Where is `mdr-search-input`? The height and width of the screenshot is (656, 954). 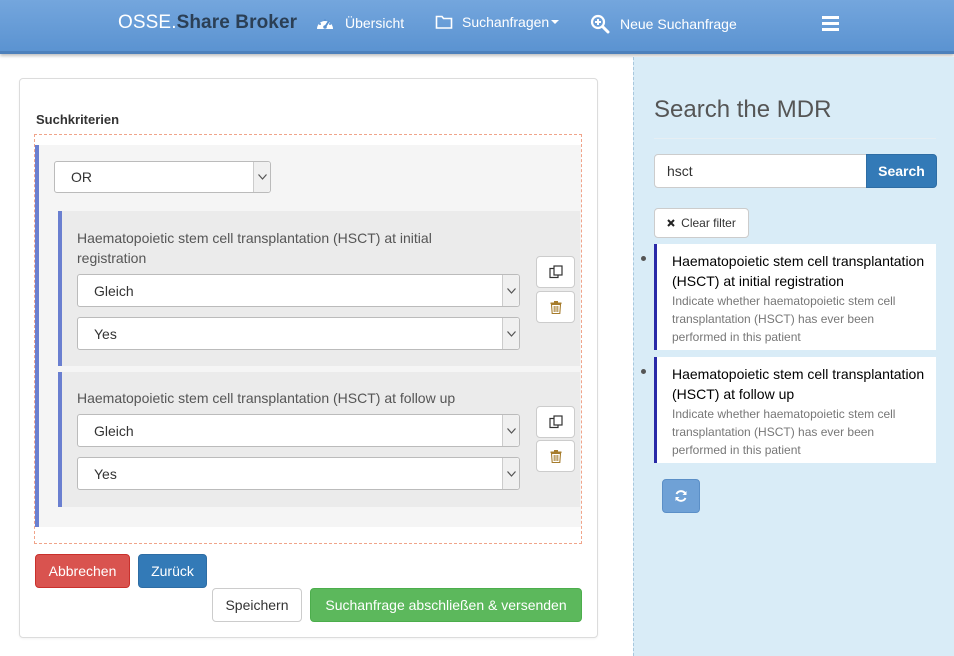 mdr-search-input is located at coordinates (760, 171).